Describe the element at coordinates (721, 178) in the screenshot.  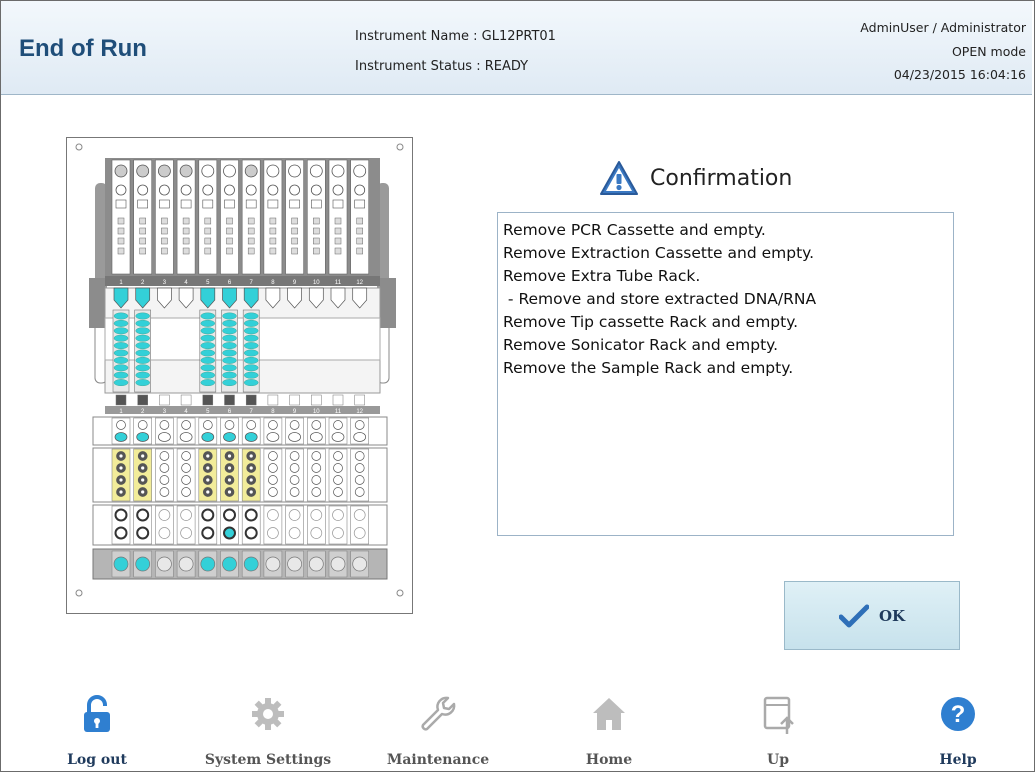
I see `dialog-title: Confirmation` at that location.